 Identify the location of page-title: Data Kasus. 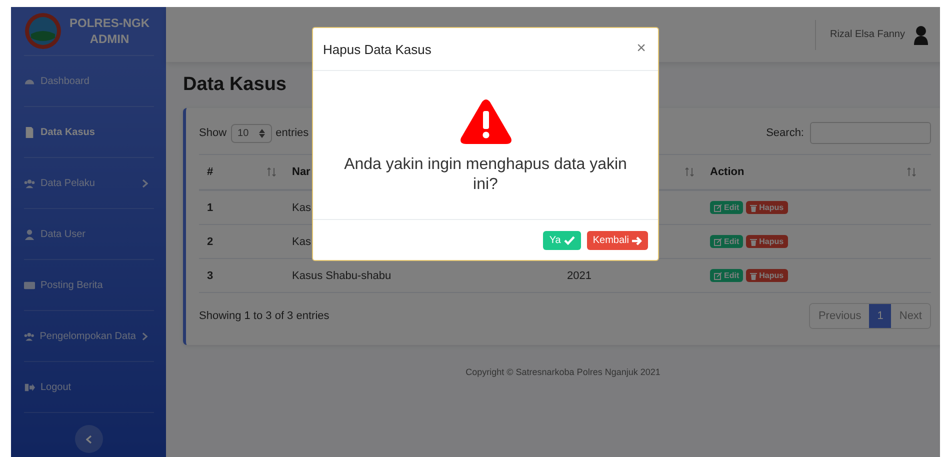
(235, 85).